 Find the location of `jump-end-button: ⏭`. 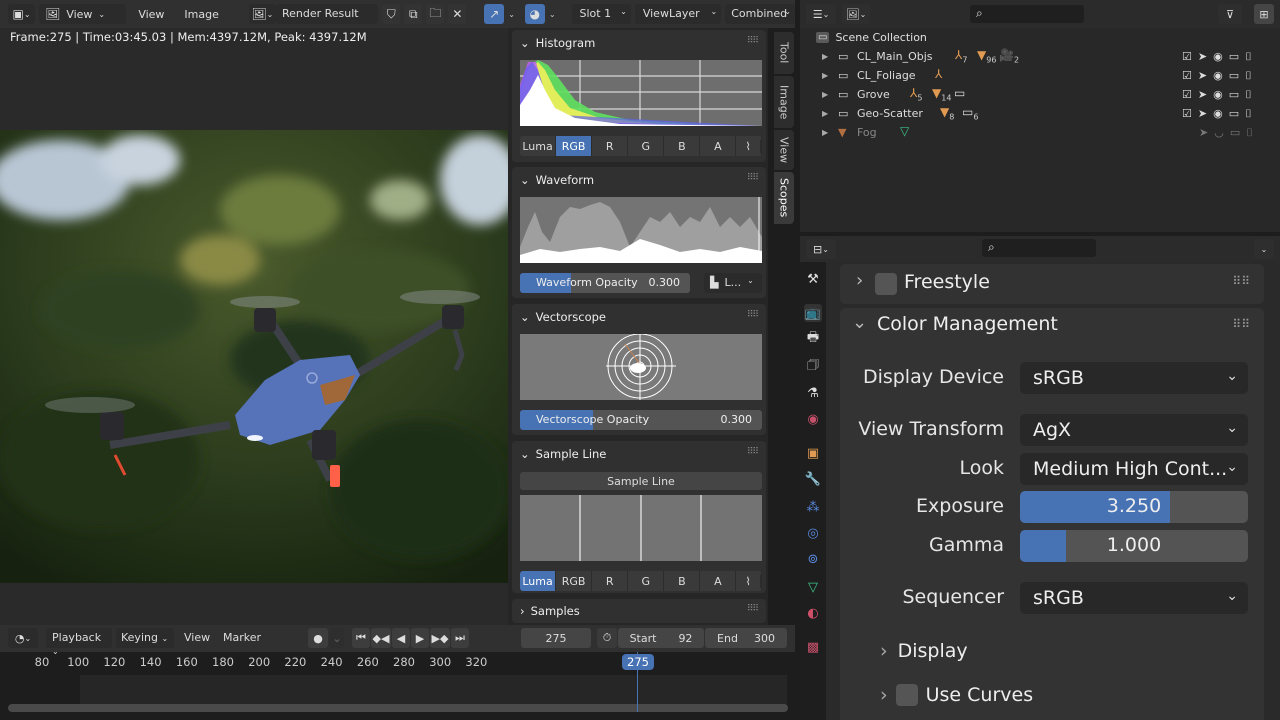

jump-end-button: ⏭ is located at coordinates (460, 638).